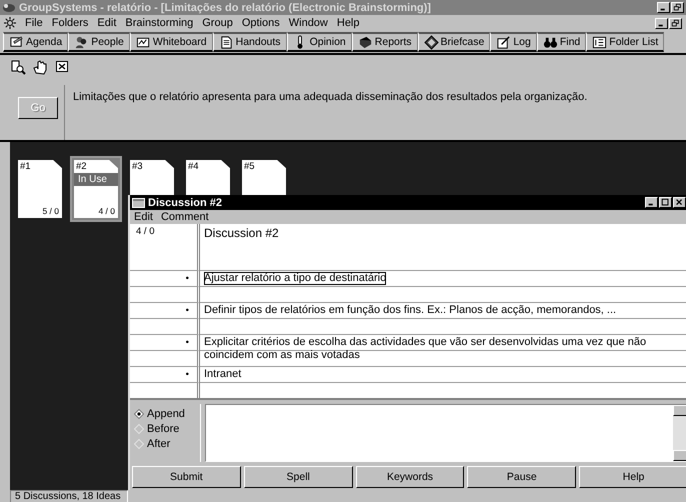  What do you see at coordinates (25, 166) in the screenshot?
I see `card-label: #1` at bounding box center [25, 166].